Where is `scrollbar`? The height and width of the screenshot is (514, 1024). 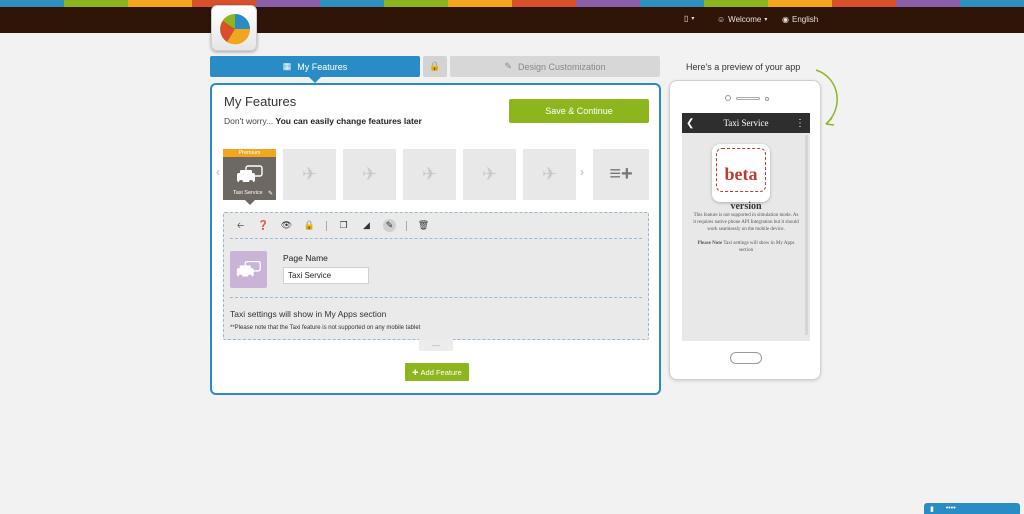
scrollbar is located at coordinates (806, 235).